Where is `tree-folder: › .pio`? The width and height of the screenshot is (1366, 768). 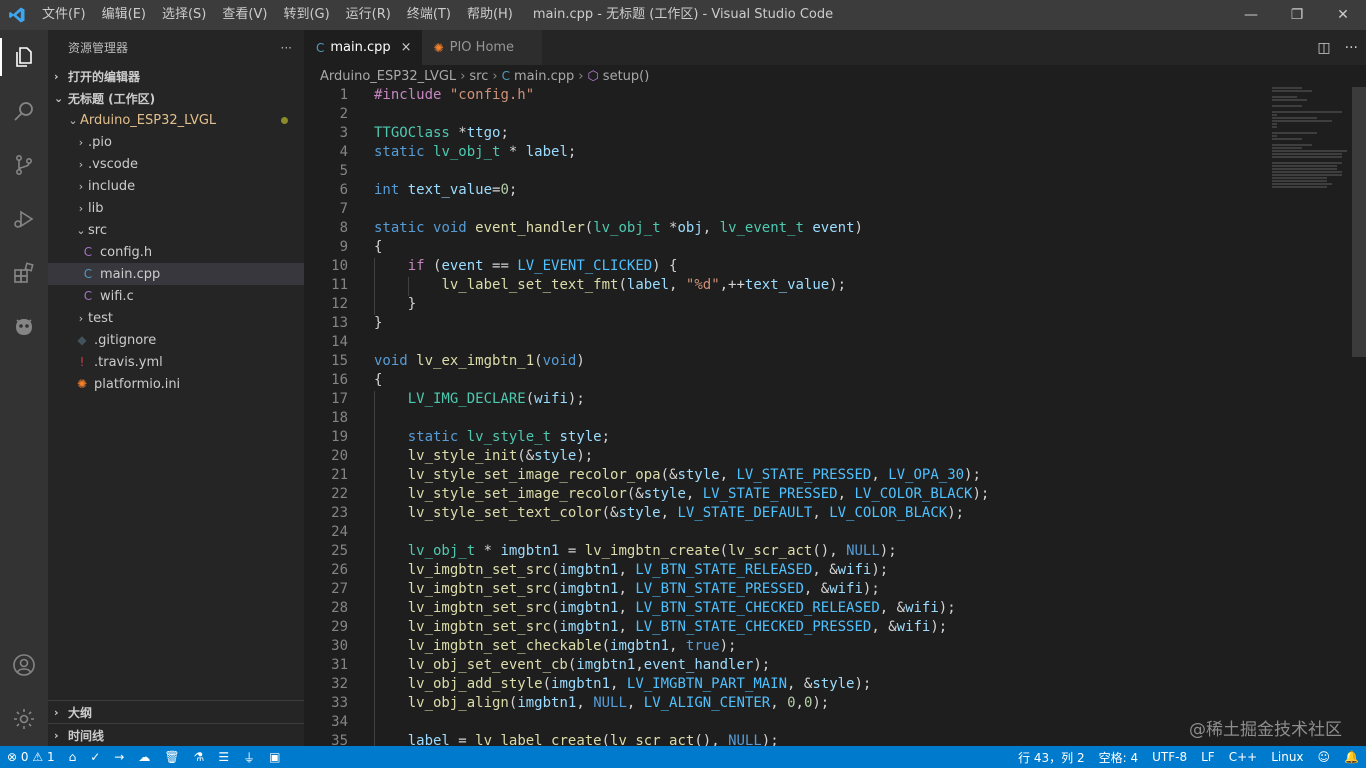
tree-folder: › .pio is located at coordinates (176, 142).